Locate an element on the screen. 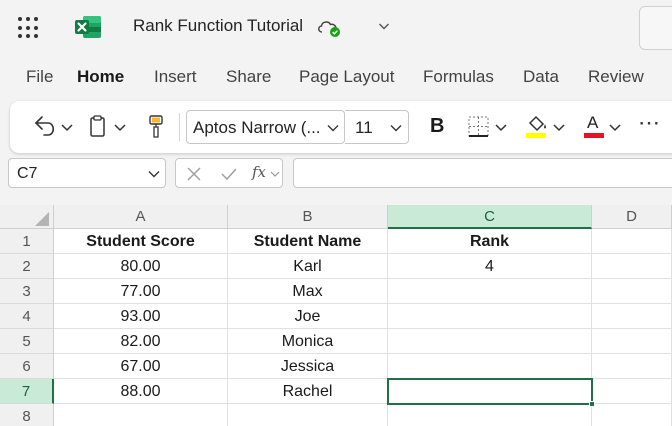 This screenshot has height=426, width=672. name-box-value: C7 is located at coordinates (27, 173).